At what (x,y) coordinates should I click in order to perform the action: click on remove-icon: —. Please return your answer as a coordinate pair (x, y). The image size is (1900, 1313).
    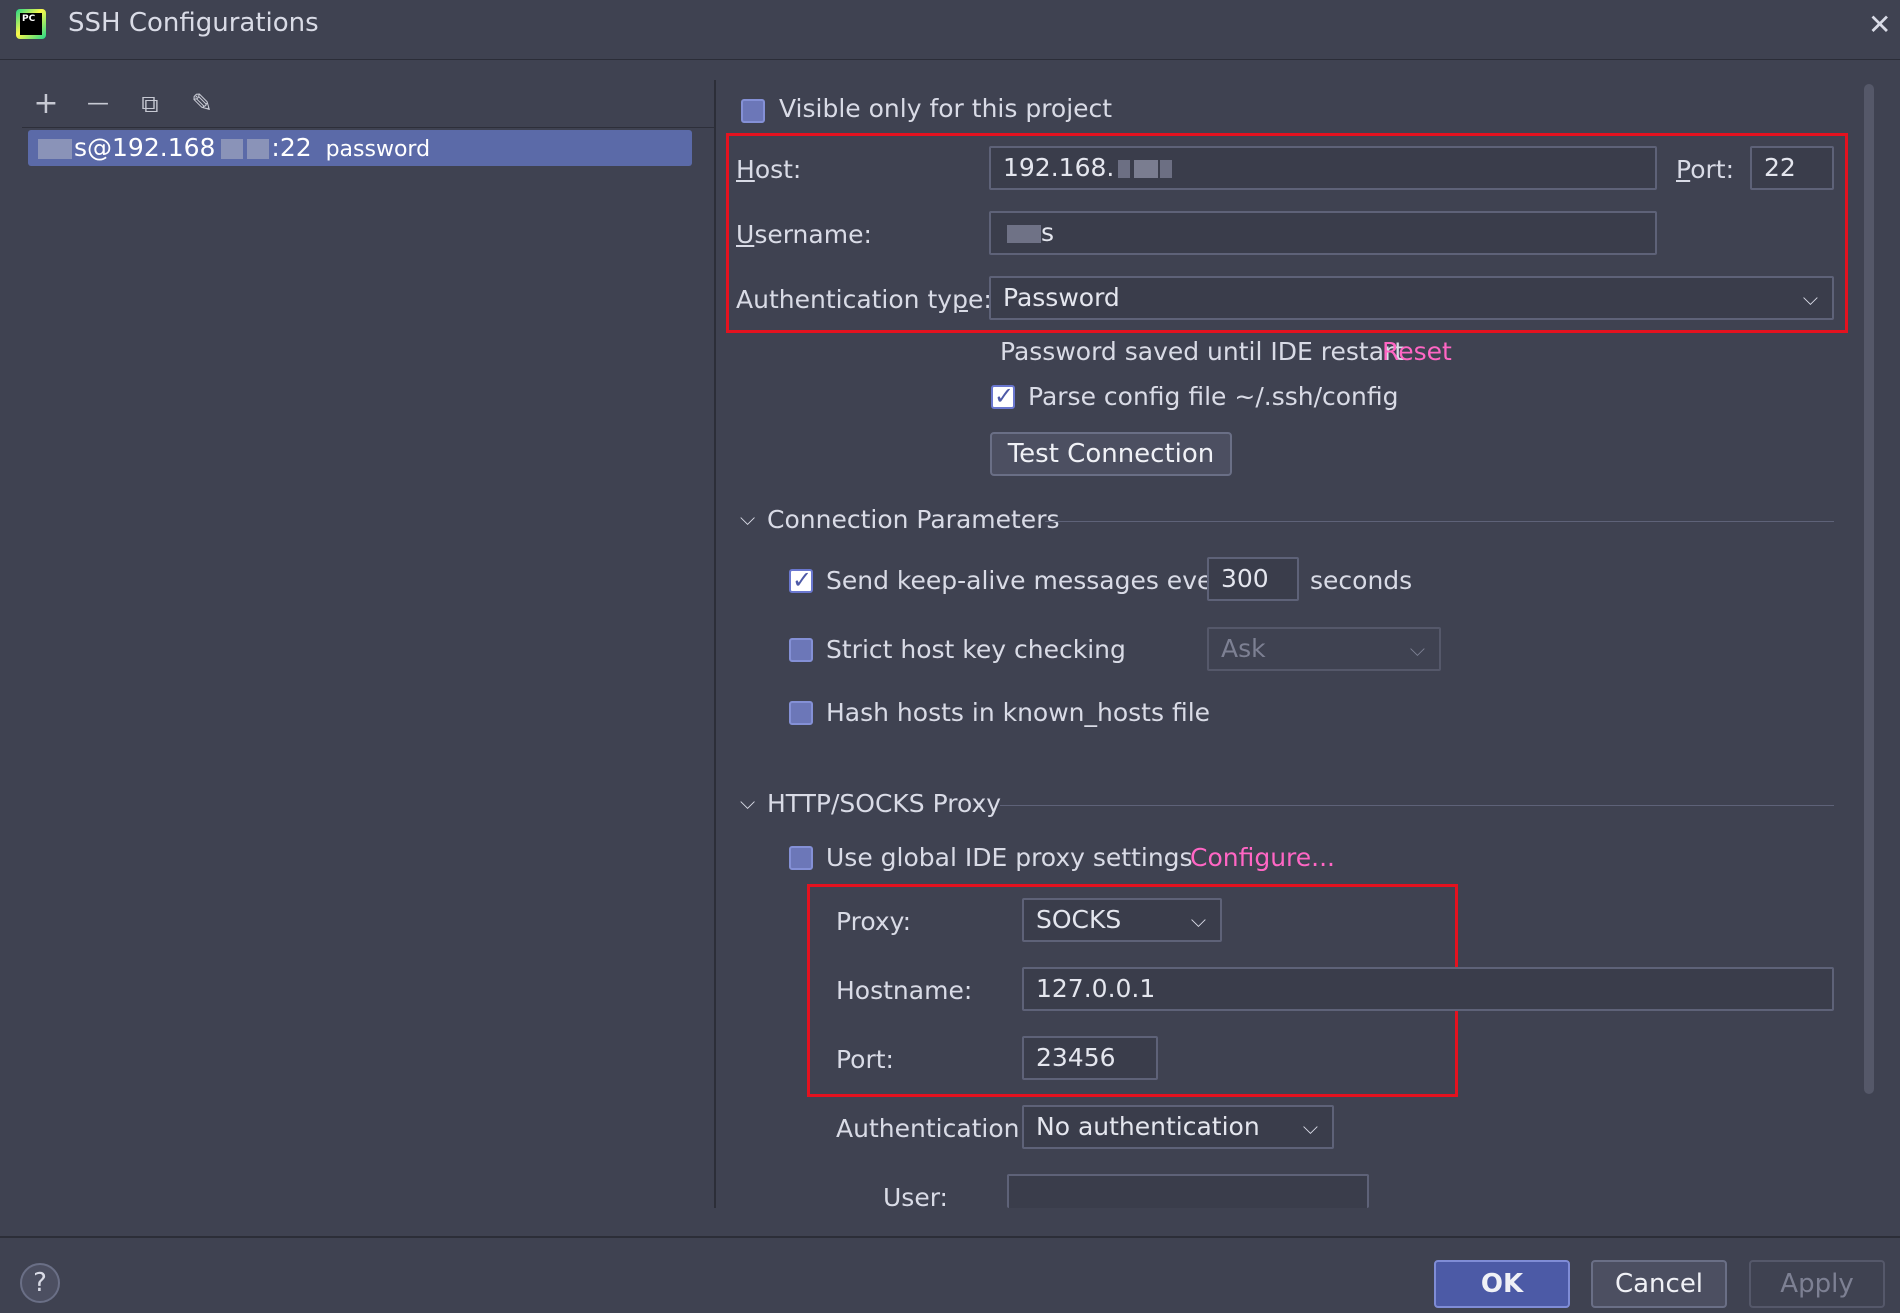
    Looking at the image, I should click on (98, 104).